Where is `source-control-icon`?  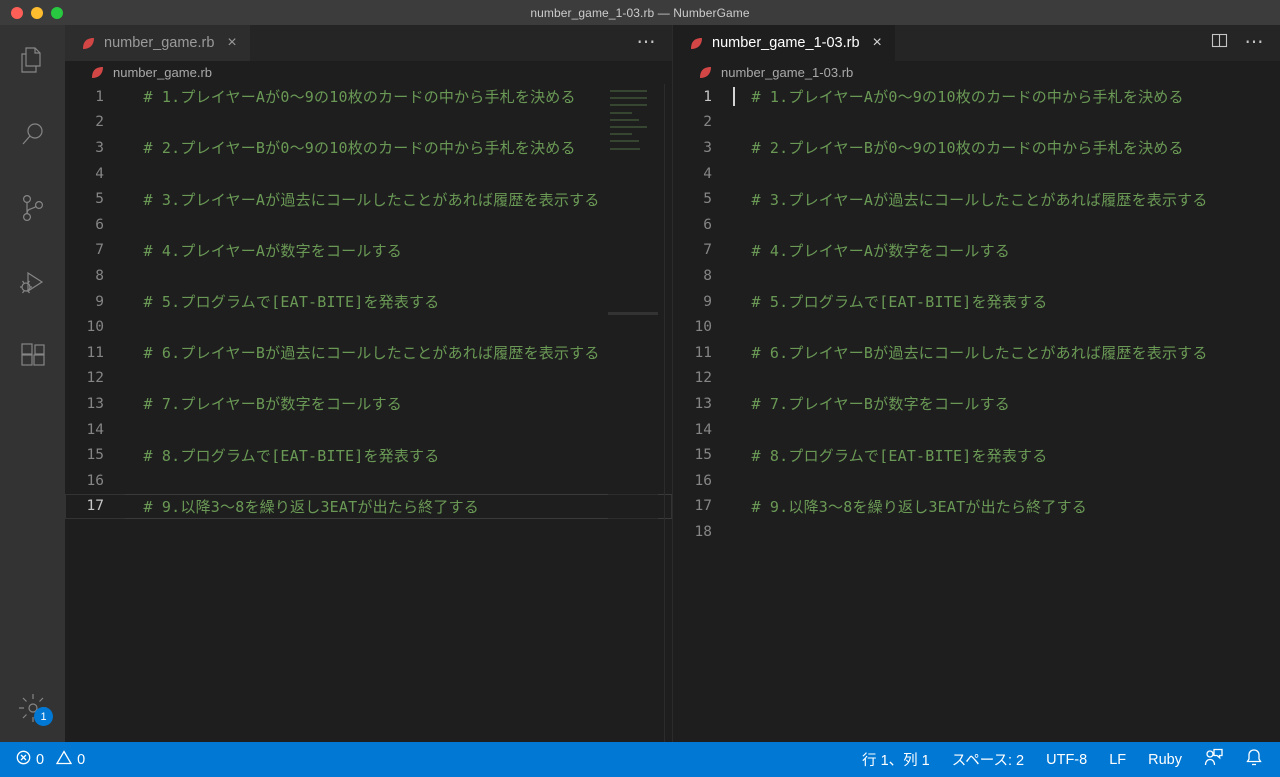 source-control-icon is located at coordinates (33, 210).